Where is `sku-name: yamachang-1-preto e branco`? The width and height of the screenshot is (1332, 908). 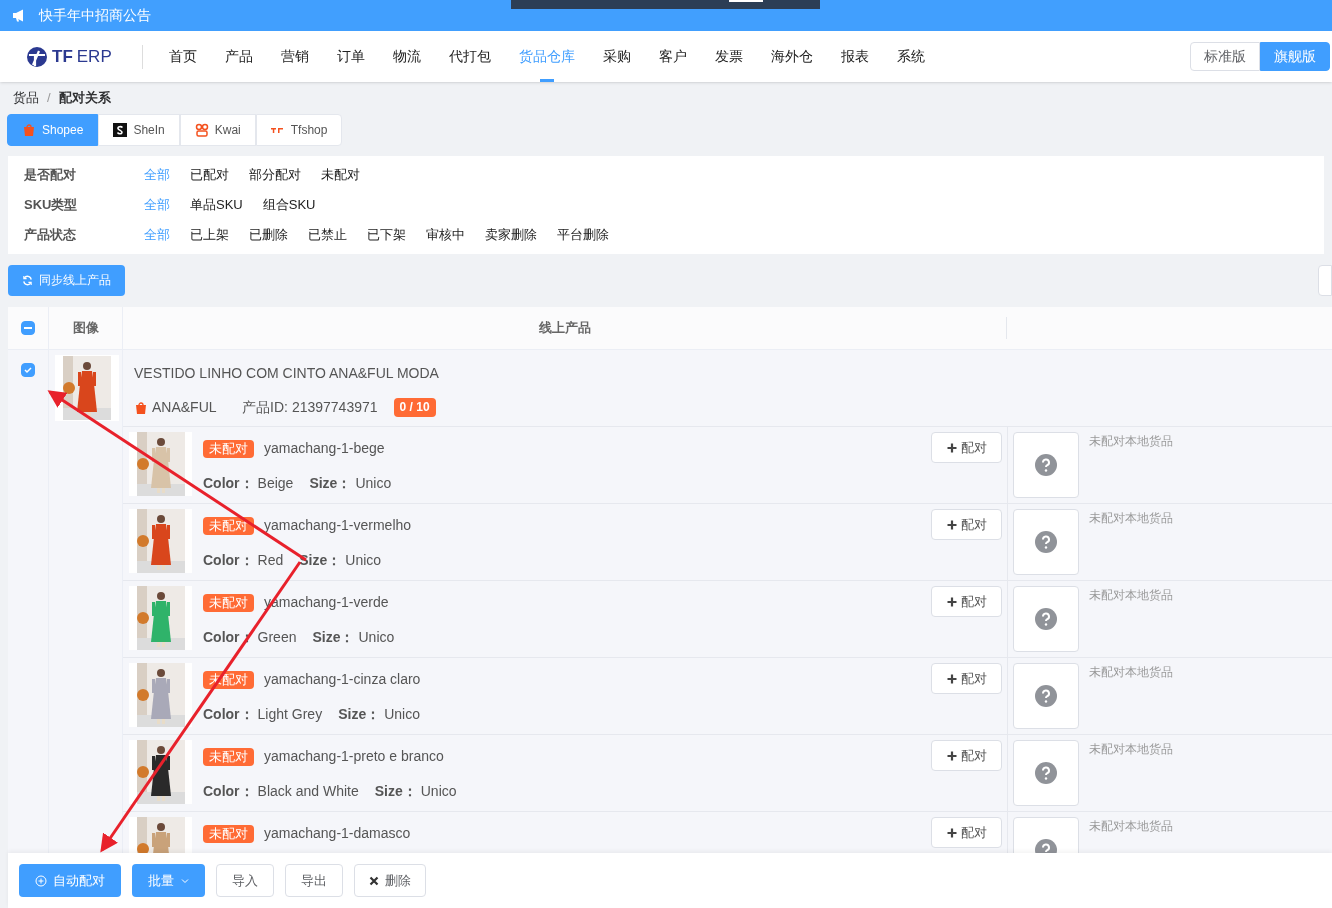
sku-name: yamachang-1-preto e branco is located at coordinates (354, 756).